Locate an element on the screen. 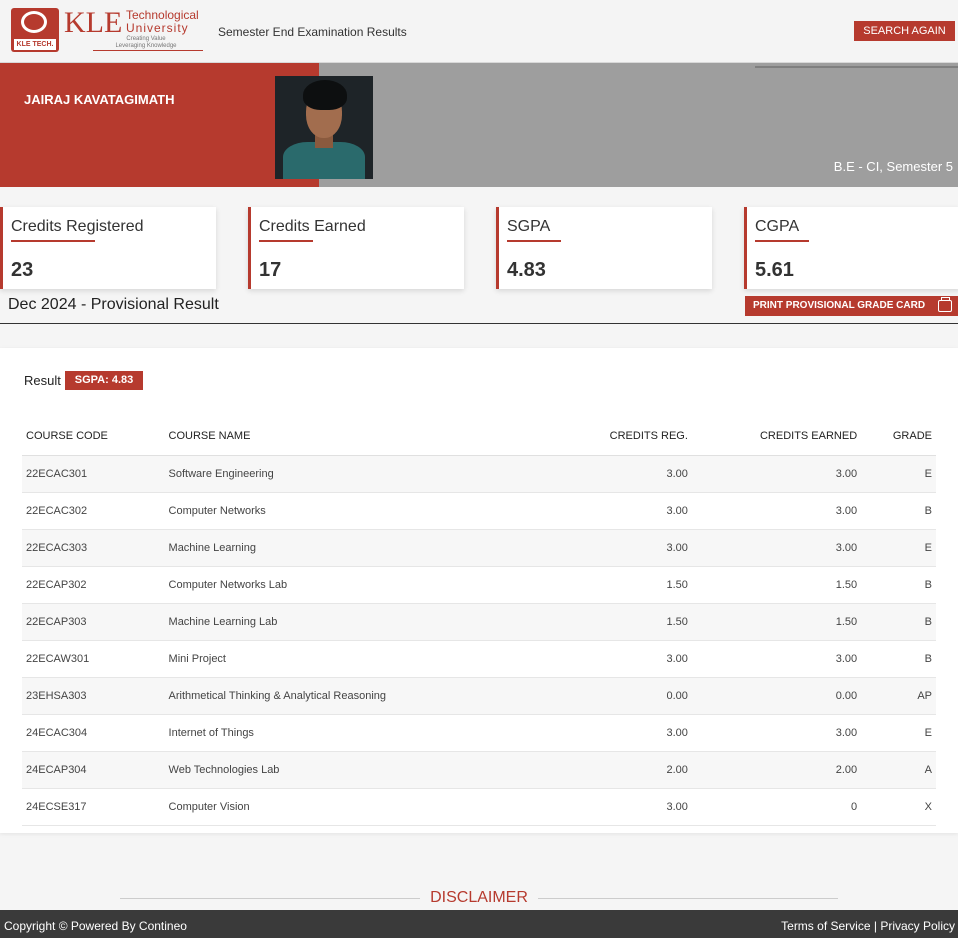 The width and height of the screenshot is (958, 938). course-name: Mini Project is located at coordinates (328, 659).